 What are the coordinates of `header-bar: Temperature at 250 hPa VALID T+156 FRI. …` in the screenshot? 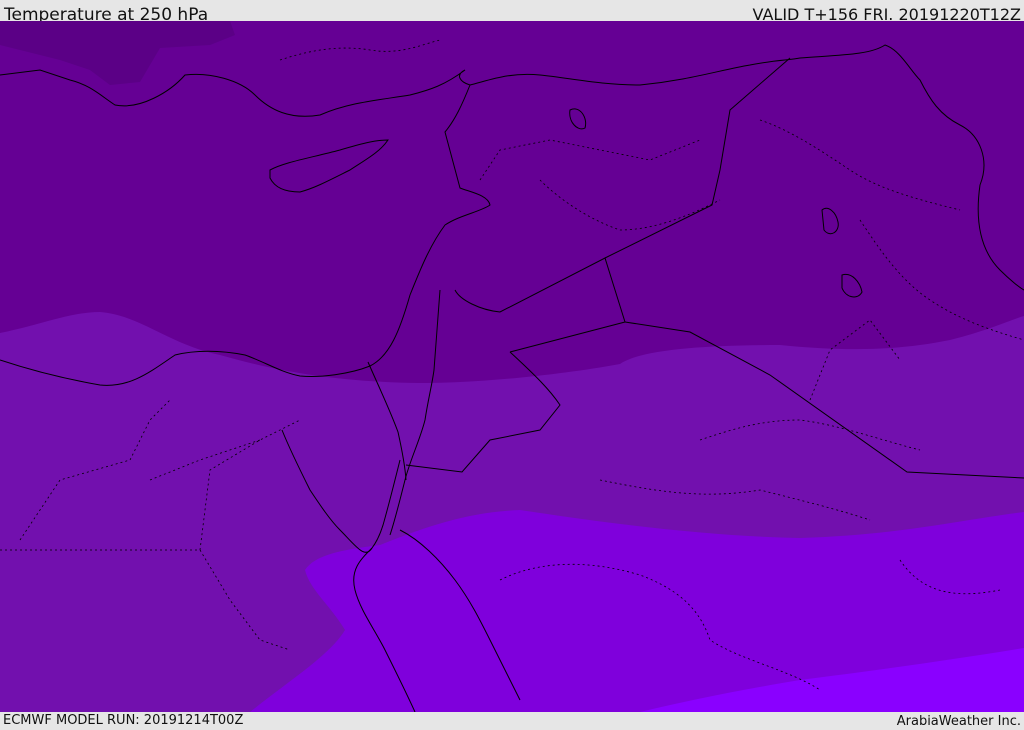 It's located at (512, 12).